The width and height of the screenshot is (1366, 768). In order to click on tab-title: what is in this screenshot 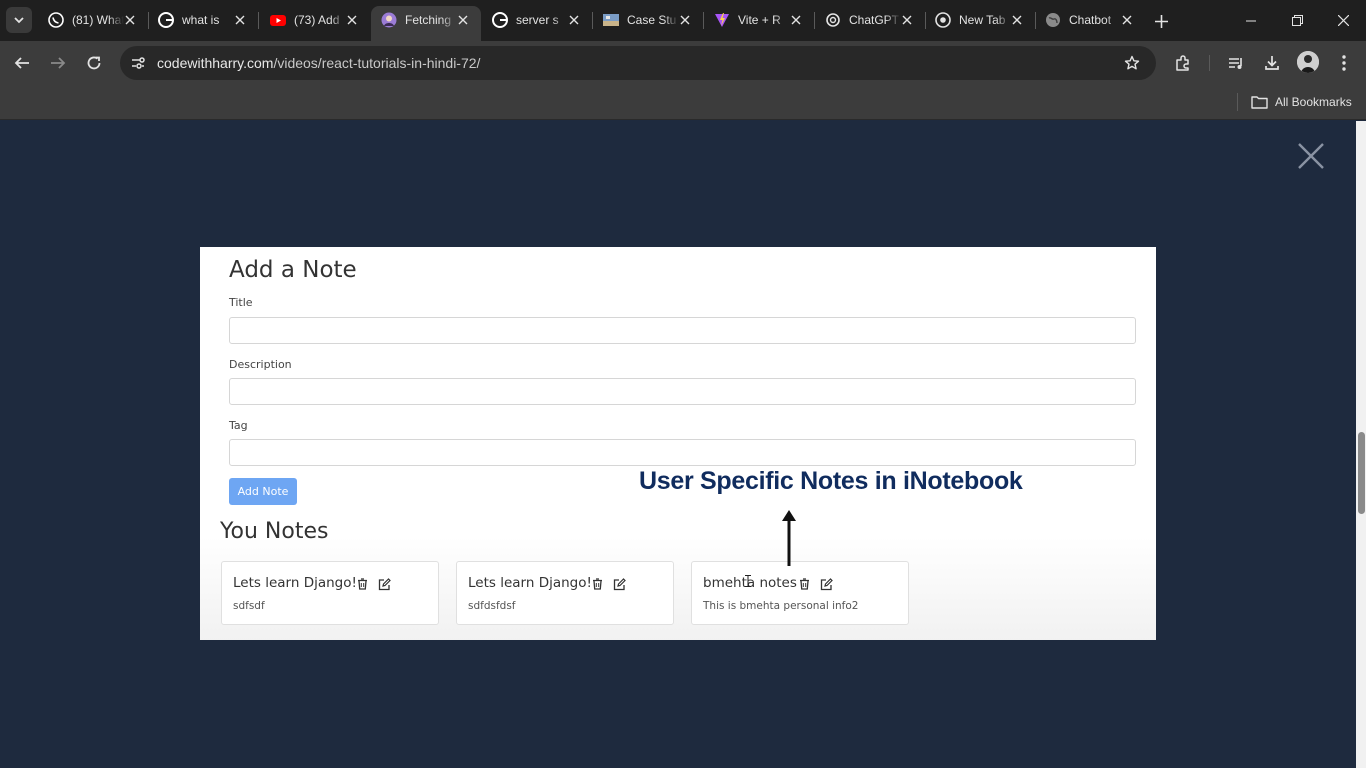, I will do `click(201, 20)`.